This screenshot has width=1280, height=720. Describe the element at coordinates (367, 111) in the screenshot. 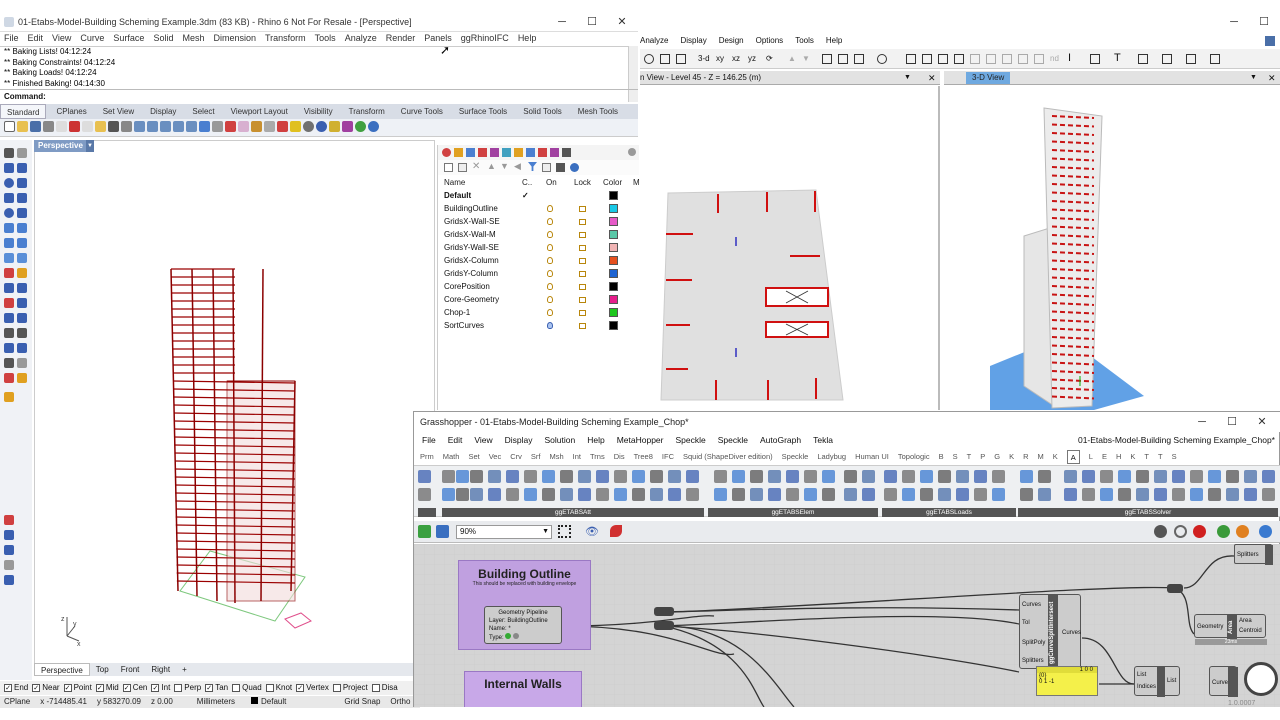

I see `tab-transform: Transform` at that location.